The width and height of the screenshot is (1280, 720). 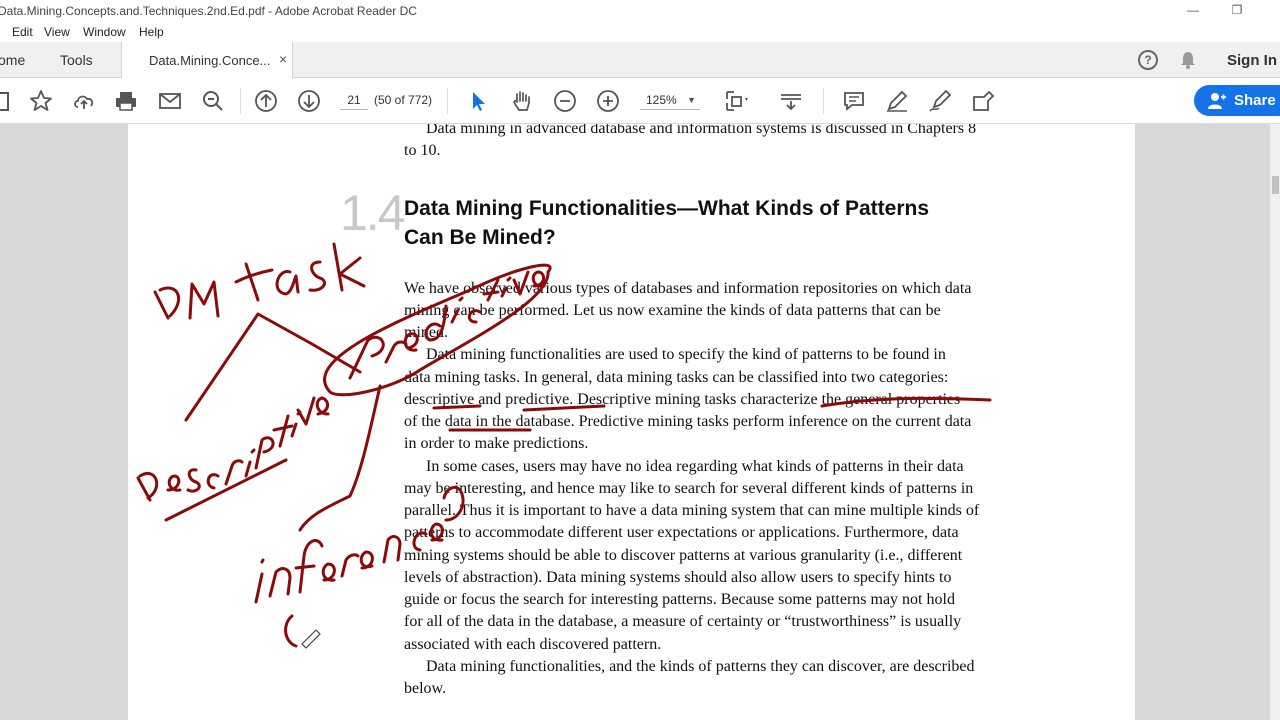 What do you see at coordinates (533, 644) in the screenshot?
I see `body-line: associated with each discovered pattern.` at bounding box center [533, 644].